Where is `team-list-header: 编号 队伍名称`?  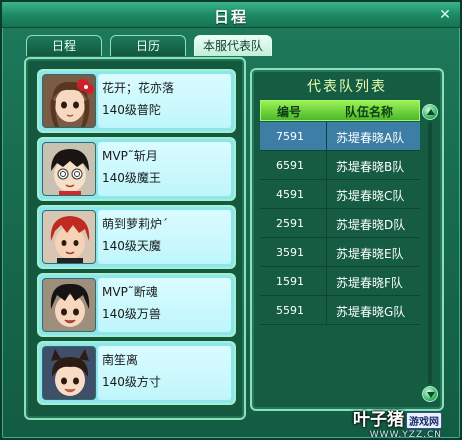 team-list-header: 编号 队伍名称 is located at coordinates (340, 110).